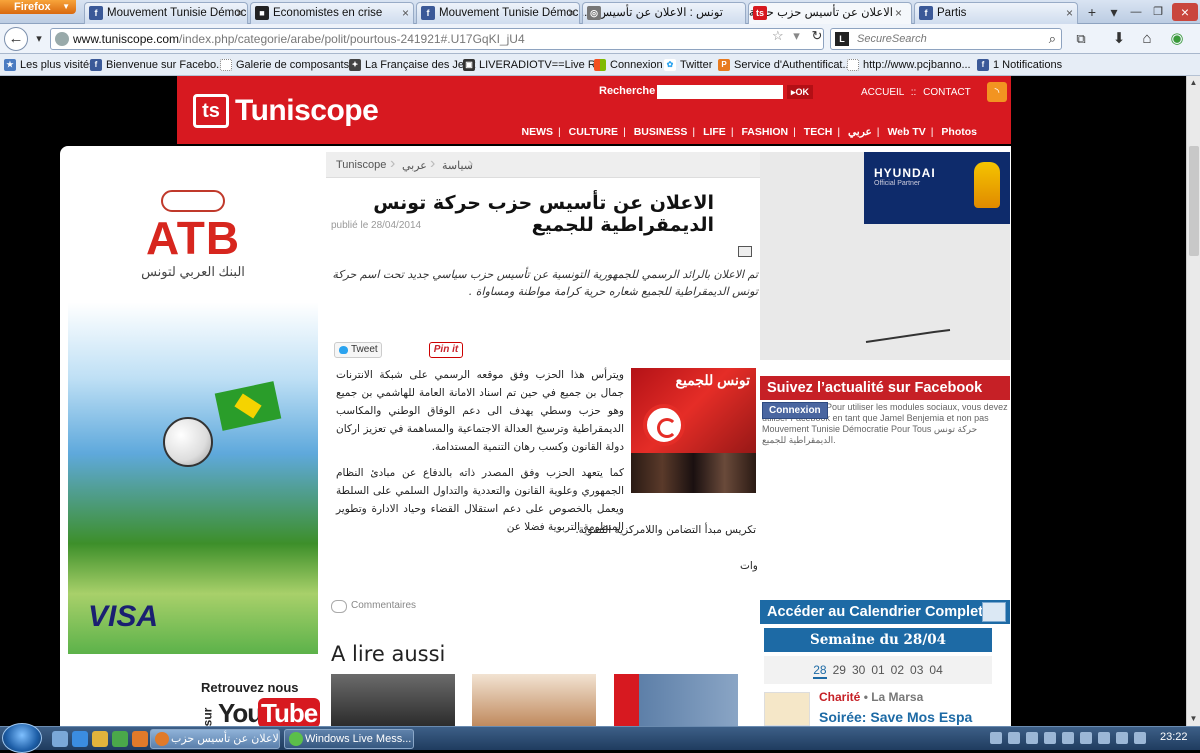 This screenshot has height=753, width=1200. What do you see at coordinates (332, 13) in the screenshot?
I see `tab-2: ■ Economistes en crise ×` at bounding box center [332, 13].